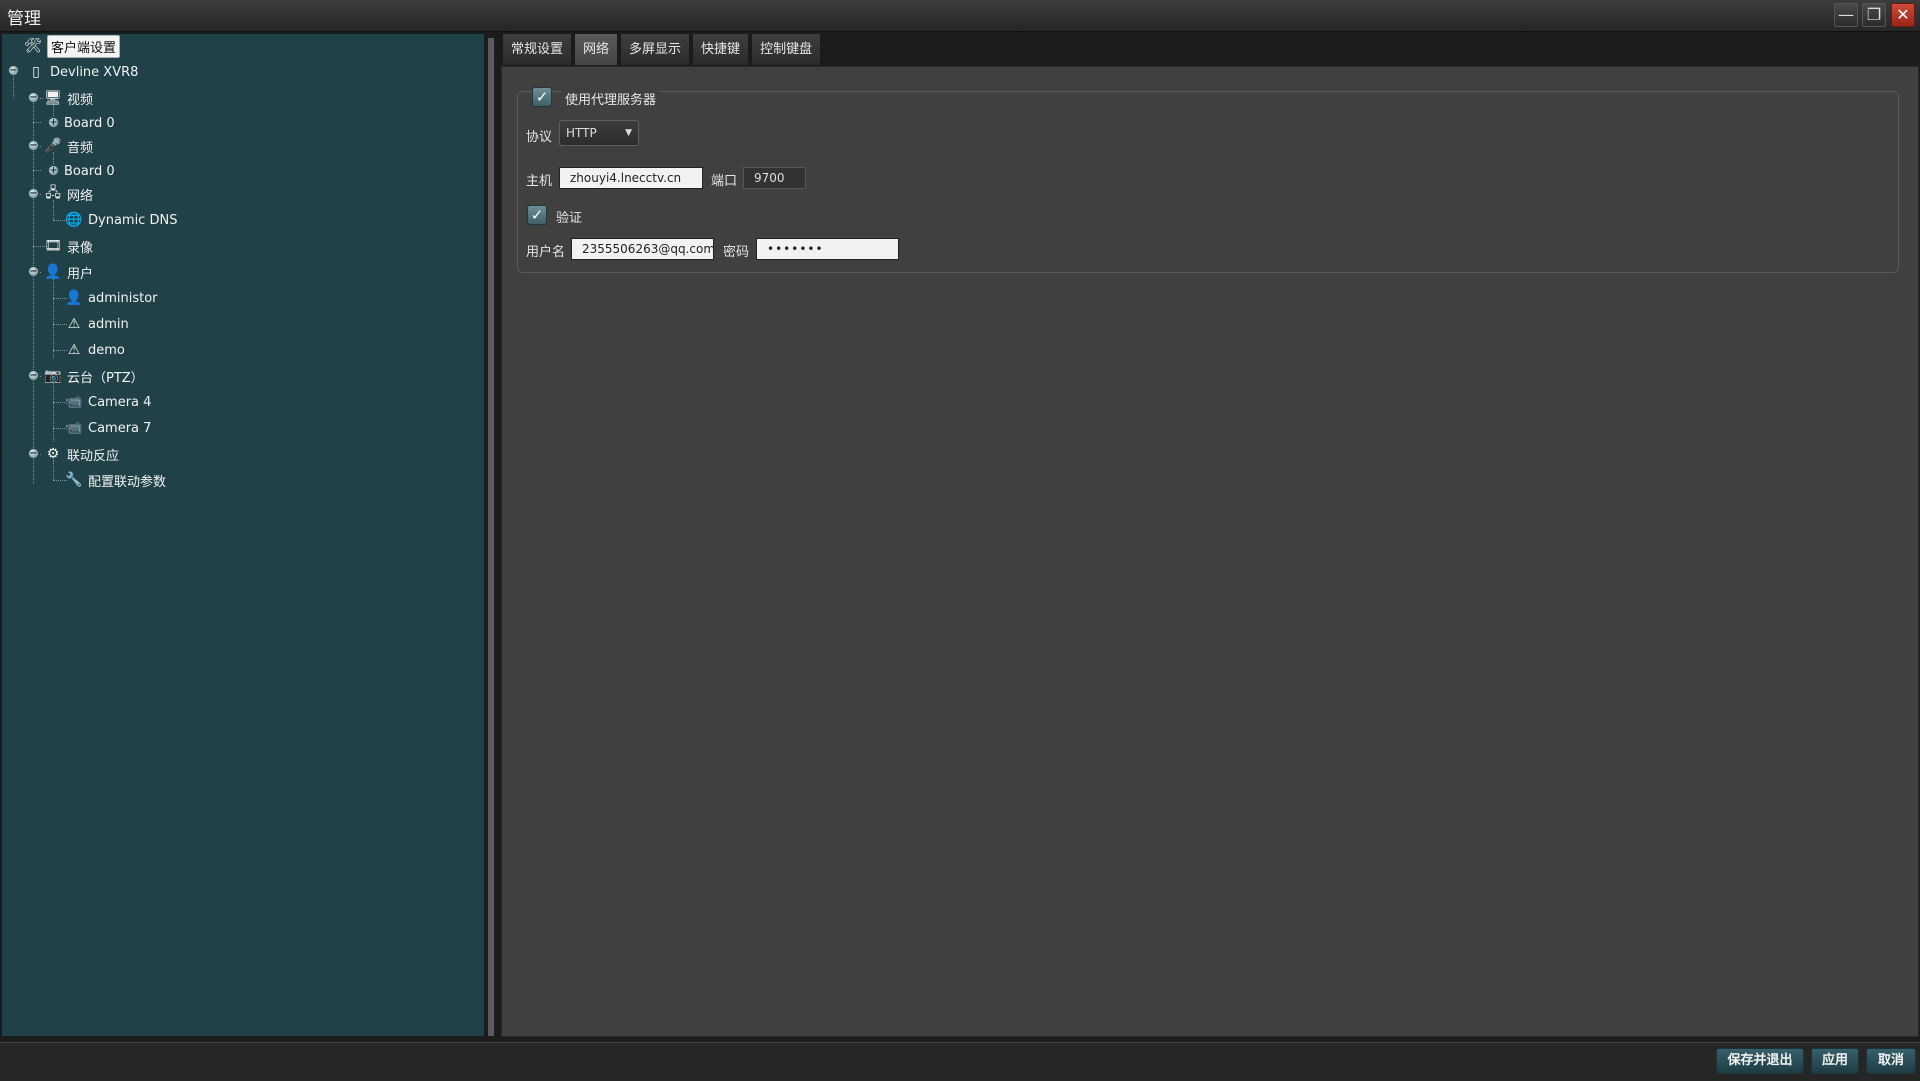 The width and height of the screenshot is (1920, 1081). I want to click on protocol-value: HTTP, so click(581, 133).